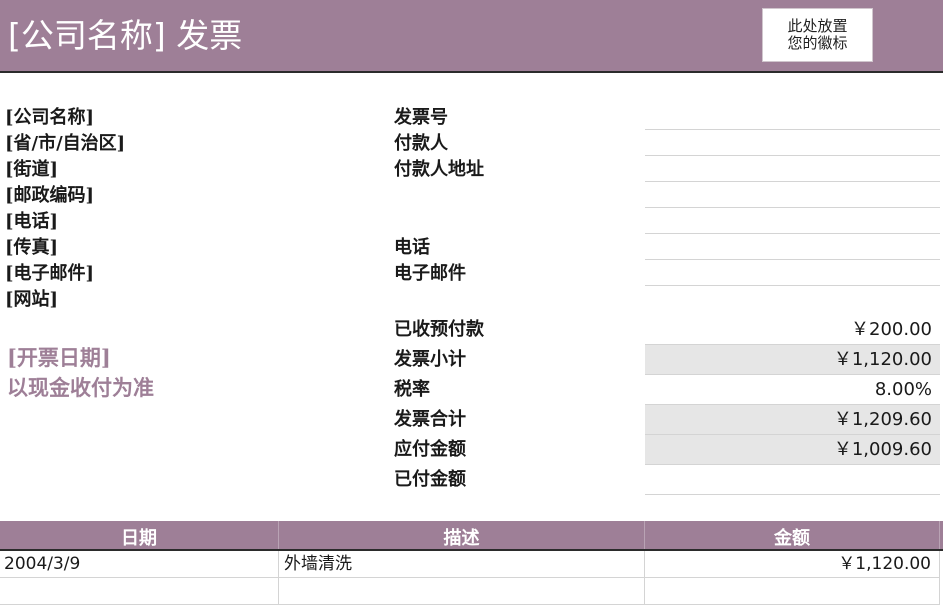 The width and height of the screenshot is (943, 616). I want to click on table-row: 2004/3/9 外墙清洗 ￥1,120.00, so click(471, 564).